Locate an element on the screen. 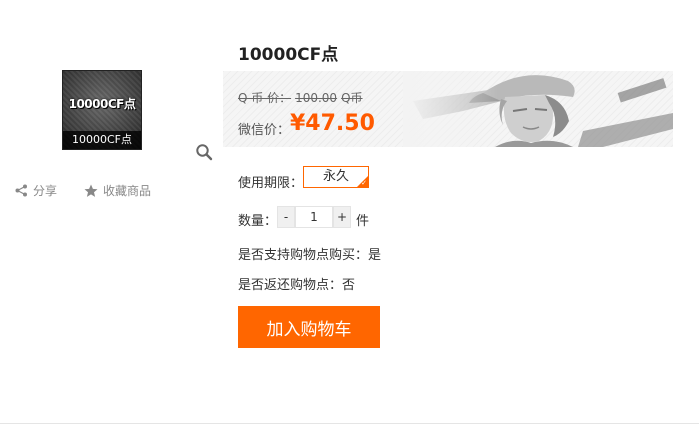 The width and height of the screenshot is (699, 431). period-option-label: 永久 is located at coordinates (335, 176).